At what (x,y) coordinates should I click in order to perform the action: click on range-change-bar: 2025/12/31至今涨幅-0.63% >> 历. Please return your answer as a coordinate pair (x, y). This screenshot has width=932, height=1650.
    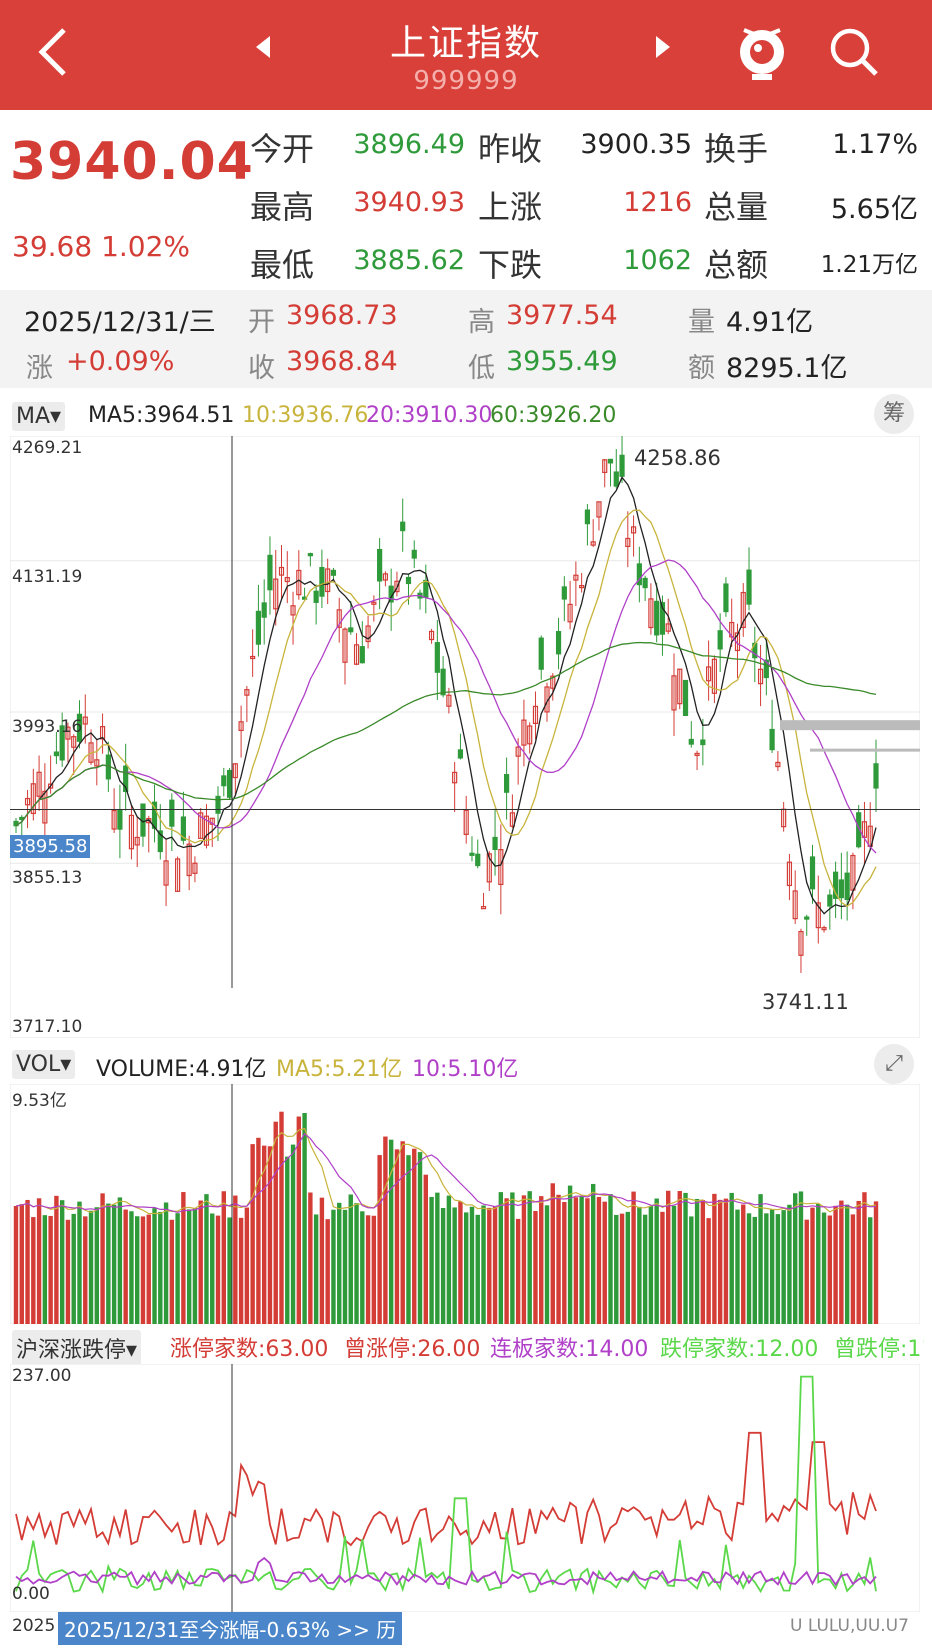
    Looking at the image, I should click on (230, 1628).